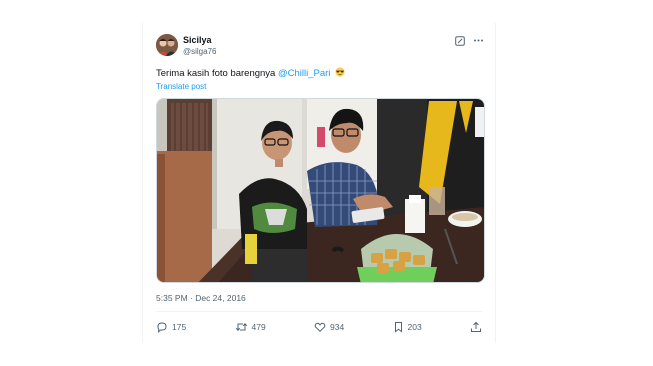 Image resolution: width=653 pixels, height=366 pixels. Describe the element at coordinates (179, 327) in the screenshot. I see `reply-count: 175` at that location.